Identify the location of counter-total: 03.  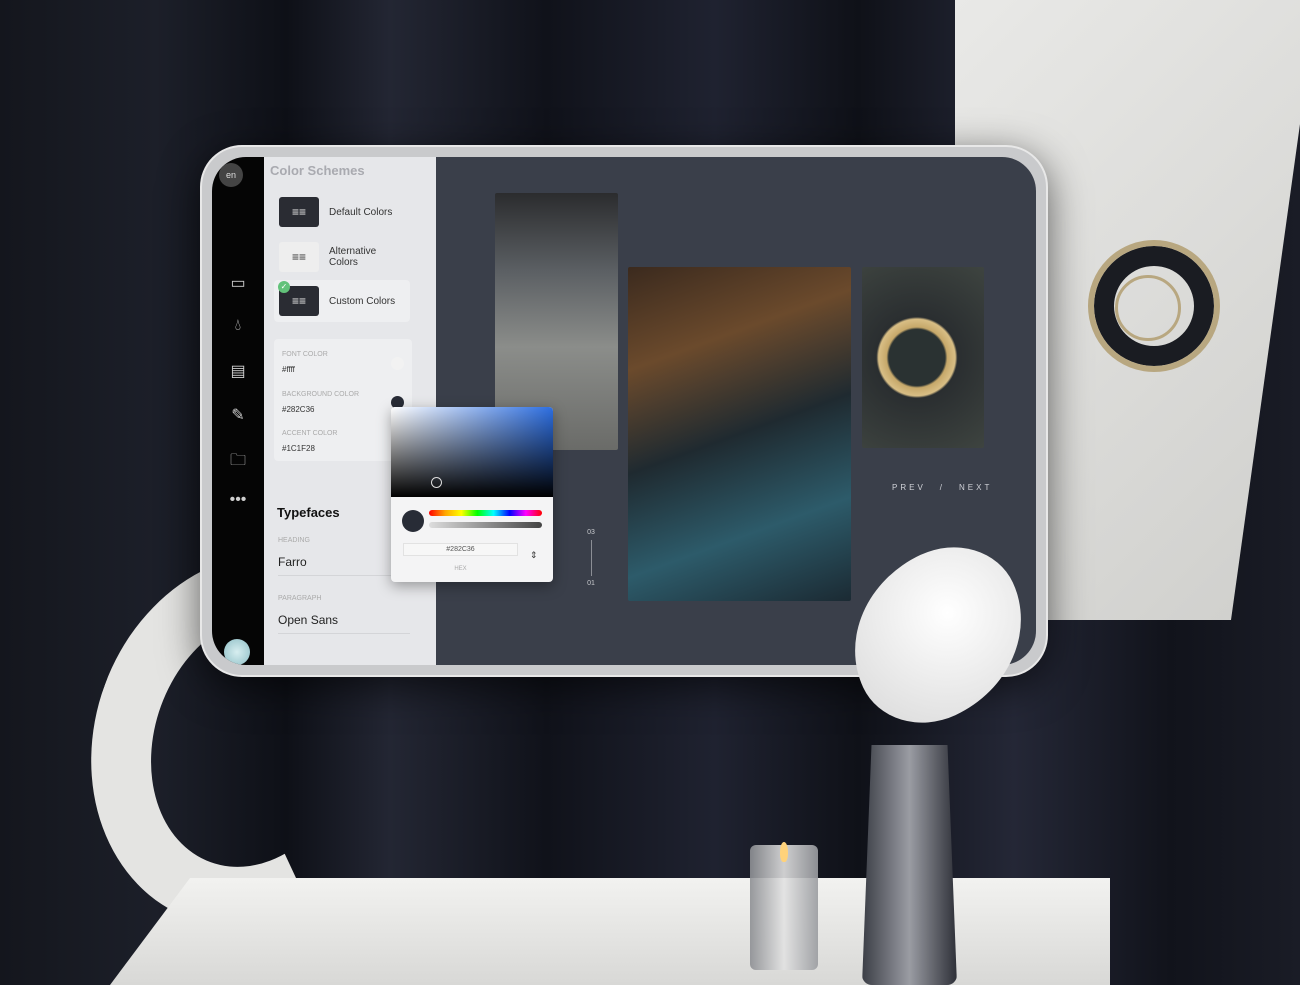
(591, 532).